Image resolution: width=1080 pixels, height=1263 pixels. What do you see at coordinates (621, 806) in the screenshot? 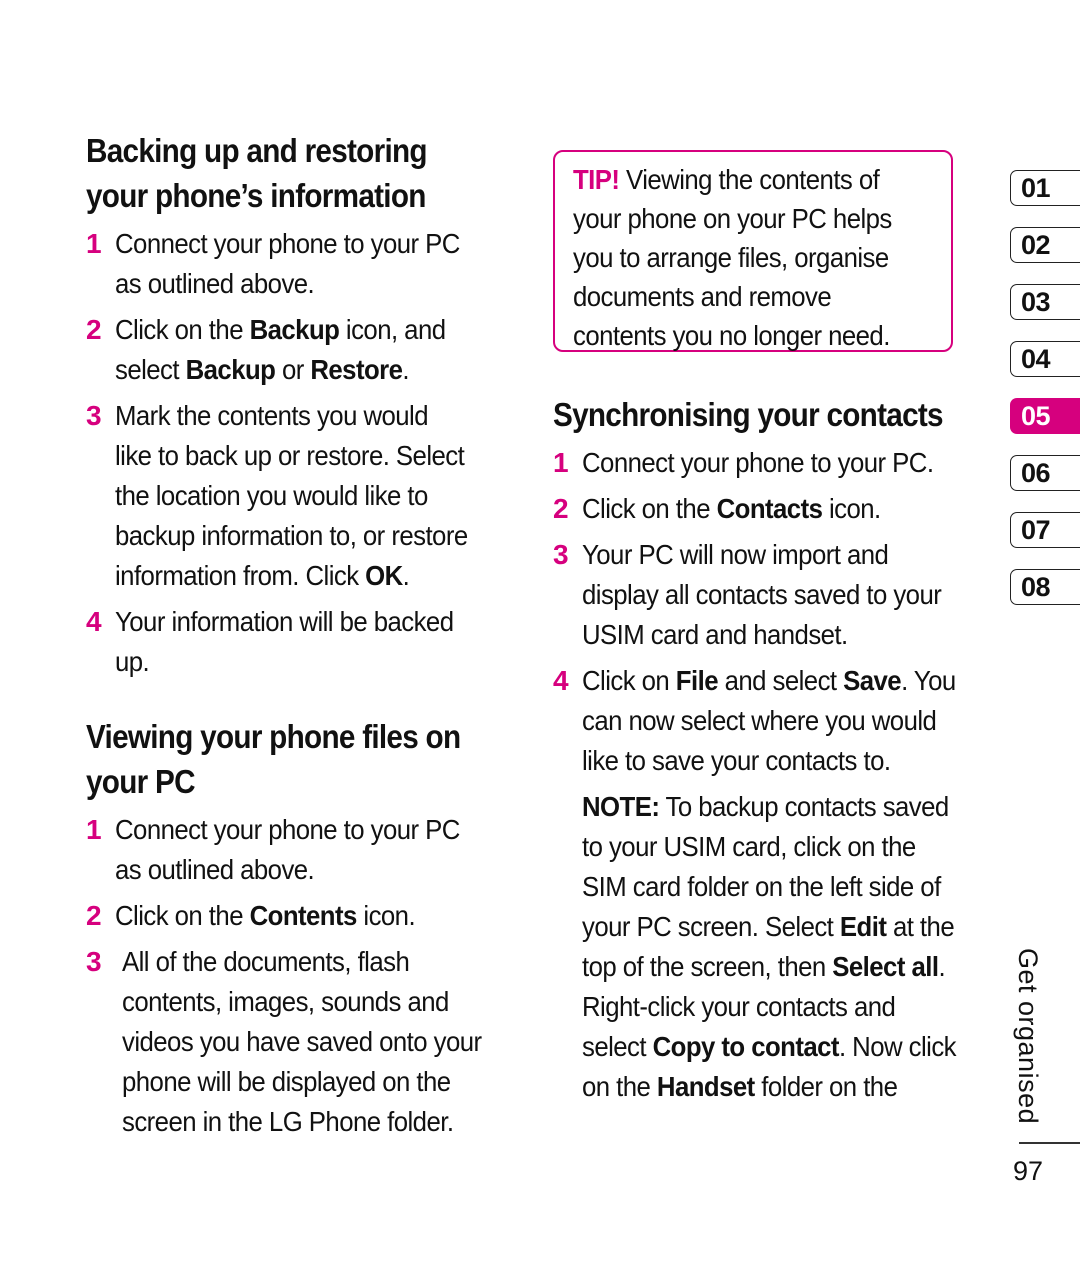
I see `note-label: NOTE:` at bounding box center [621, 806].